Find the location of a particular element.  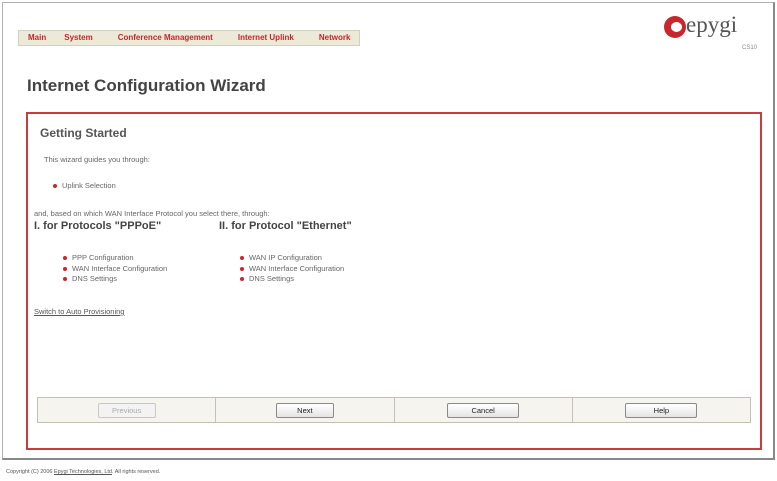

button-bar: Previous Next Cancel Help is located at coordinates (394, 410).